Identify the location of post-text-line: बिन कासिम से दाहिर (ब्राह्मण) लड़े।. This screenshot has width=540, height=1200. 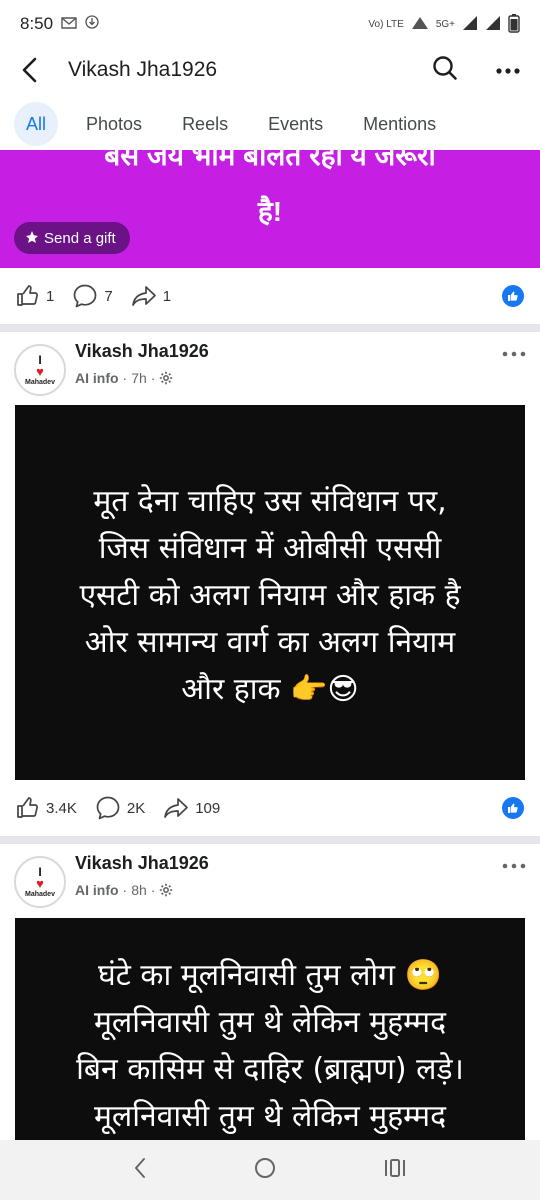
(270, 1069).